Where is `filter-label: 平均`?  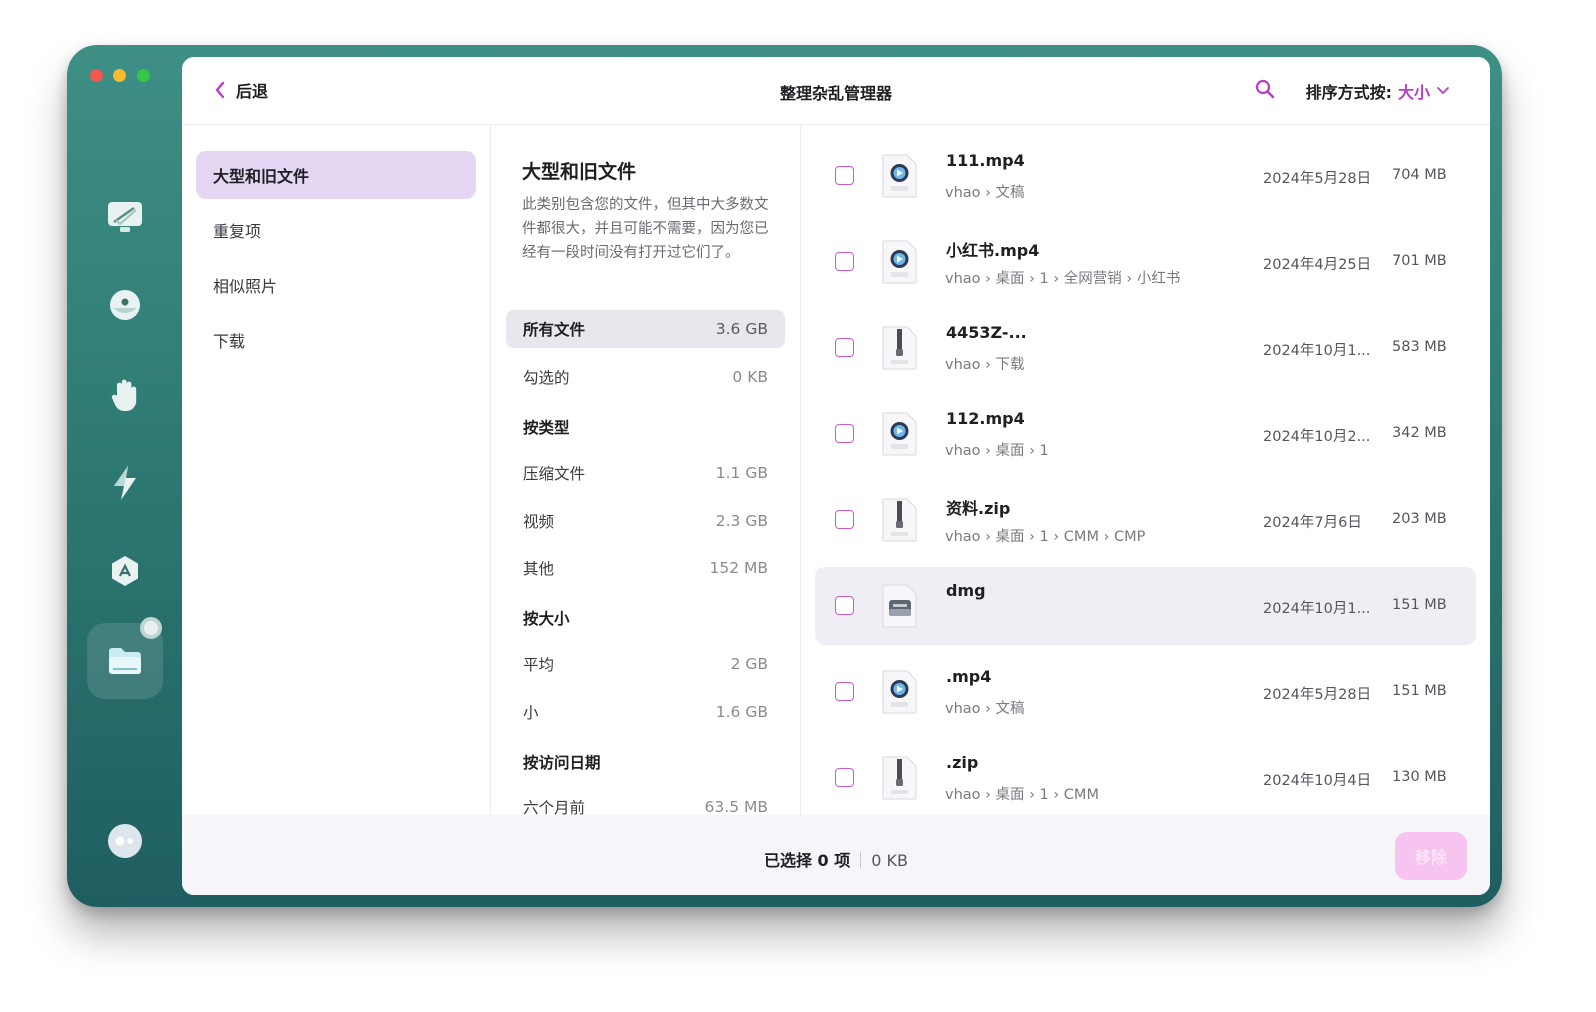
filter-label: 平均 is located at coordinates (539, 665).